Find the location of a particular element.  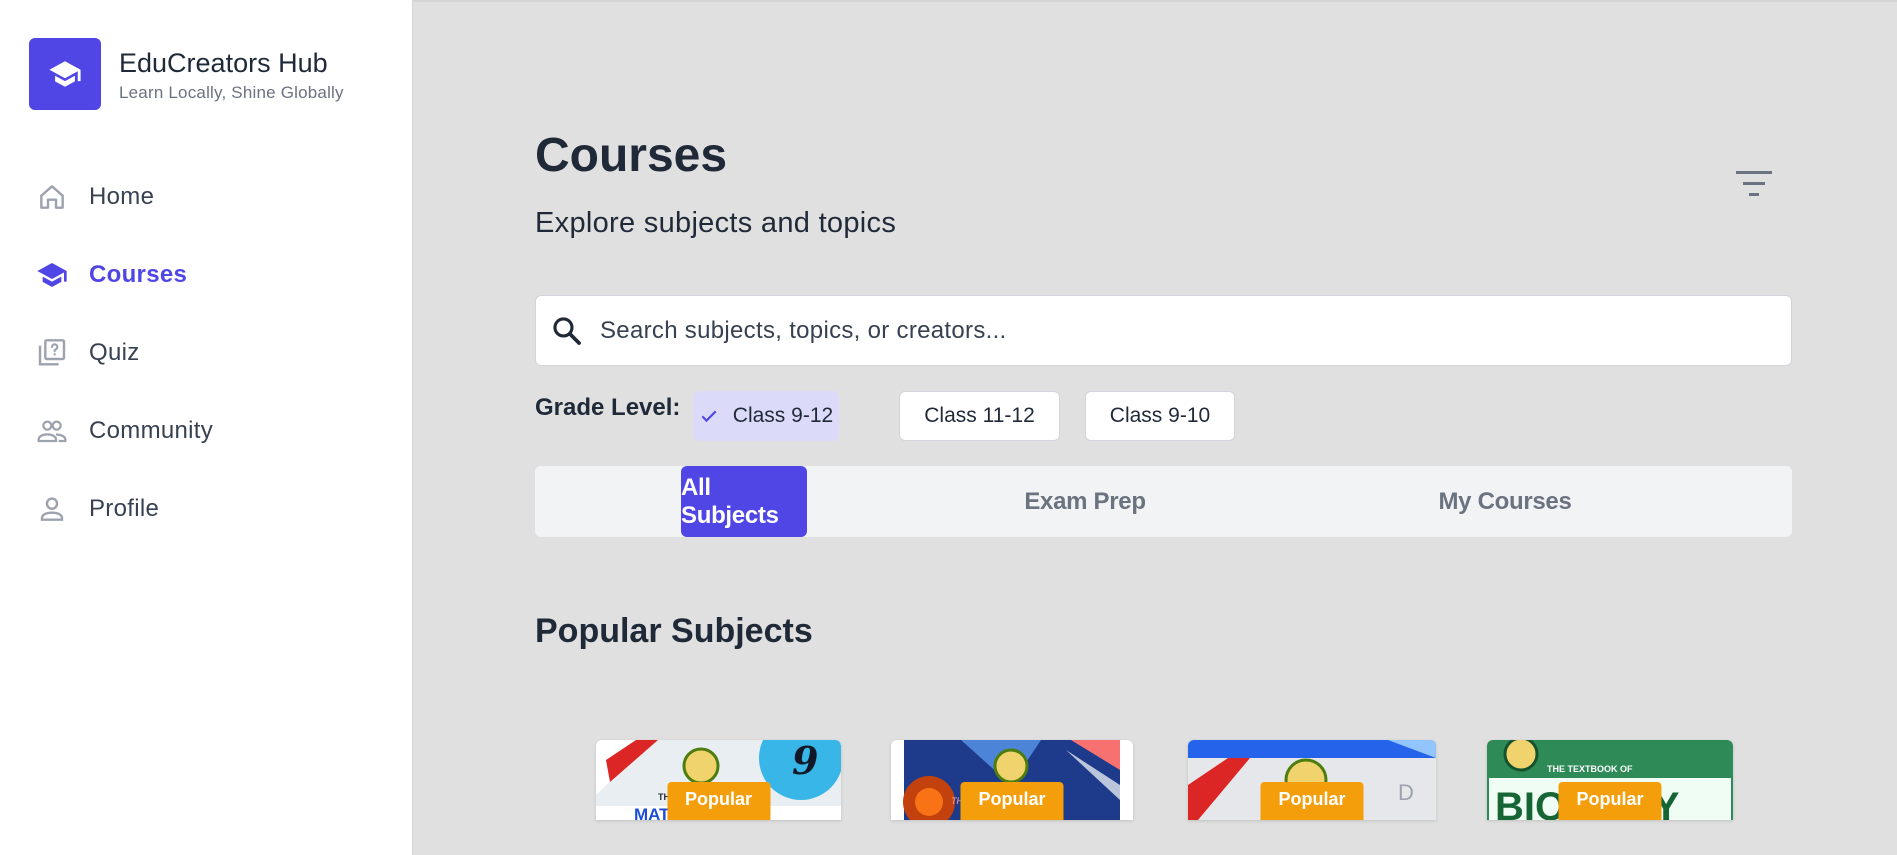

sidebar-item-label: Home is located at coordinates (122, 196).